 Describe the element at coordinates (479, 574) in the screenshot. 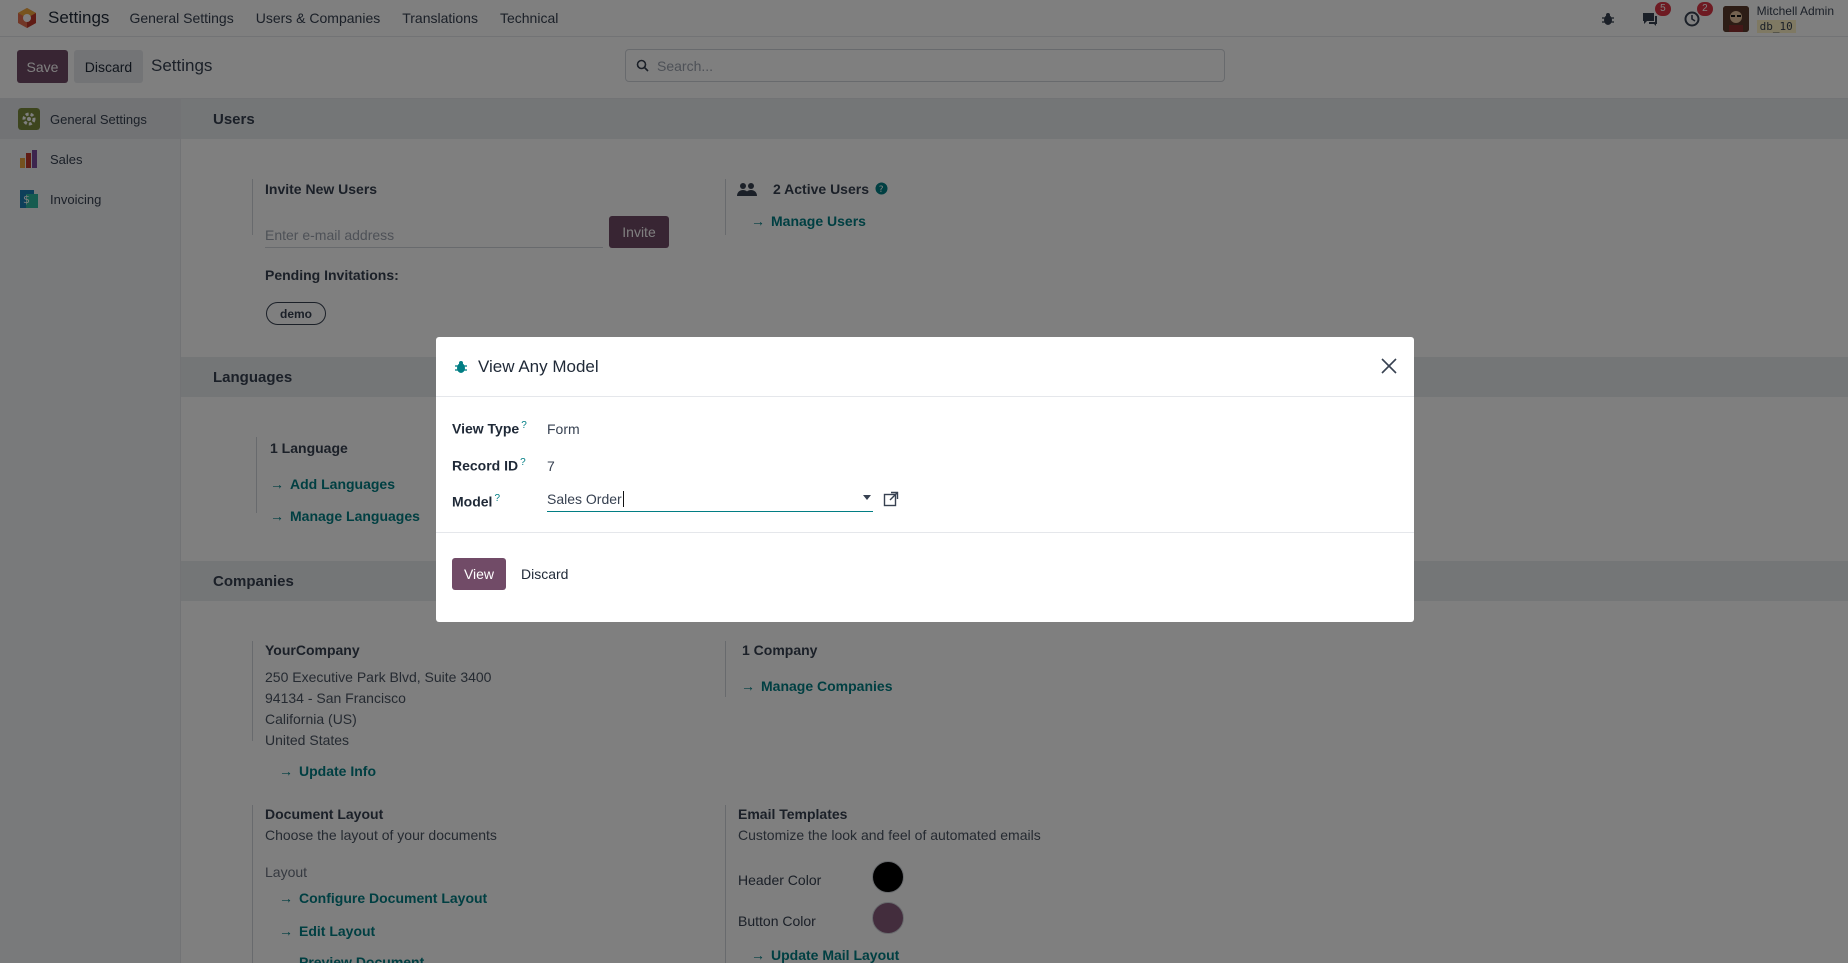

I see `view-button: View` at that location.